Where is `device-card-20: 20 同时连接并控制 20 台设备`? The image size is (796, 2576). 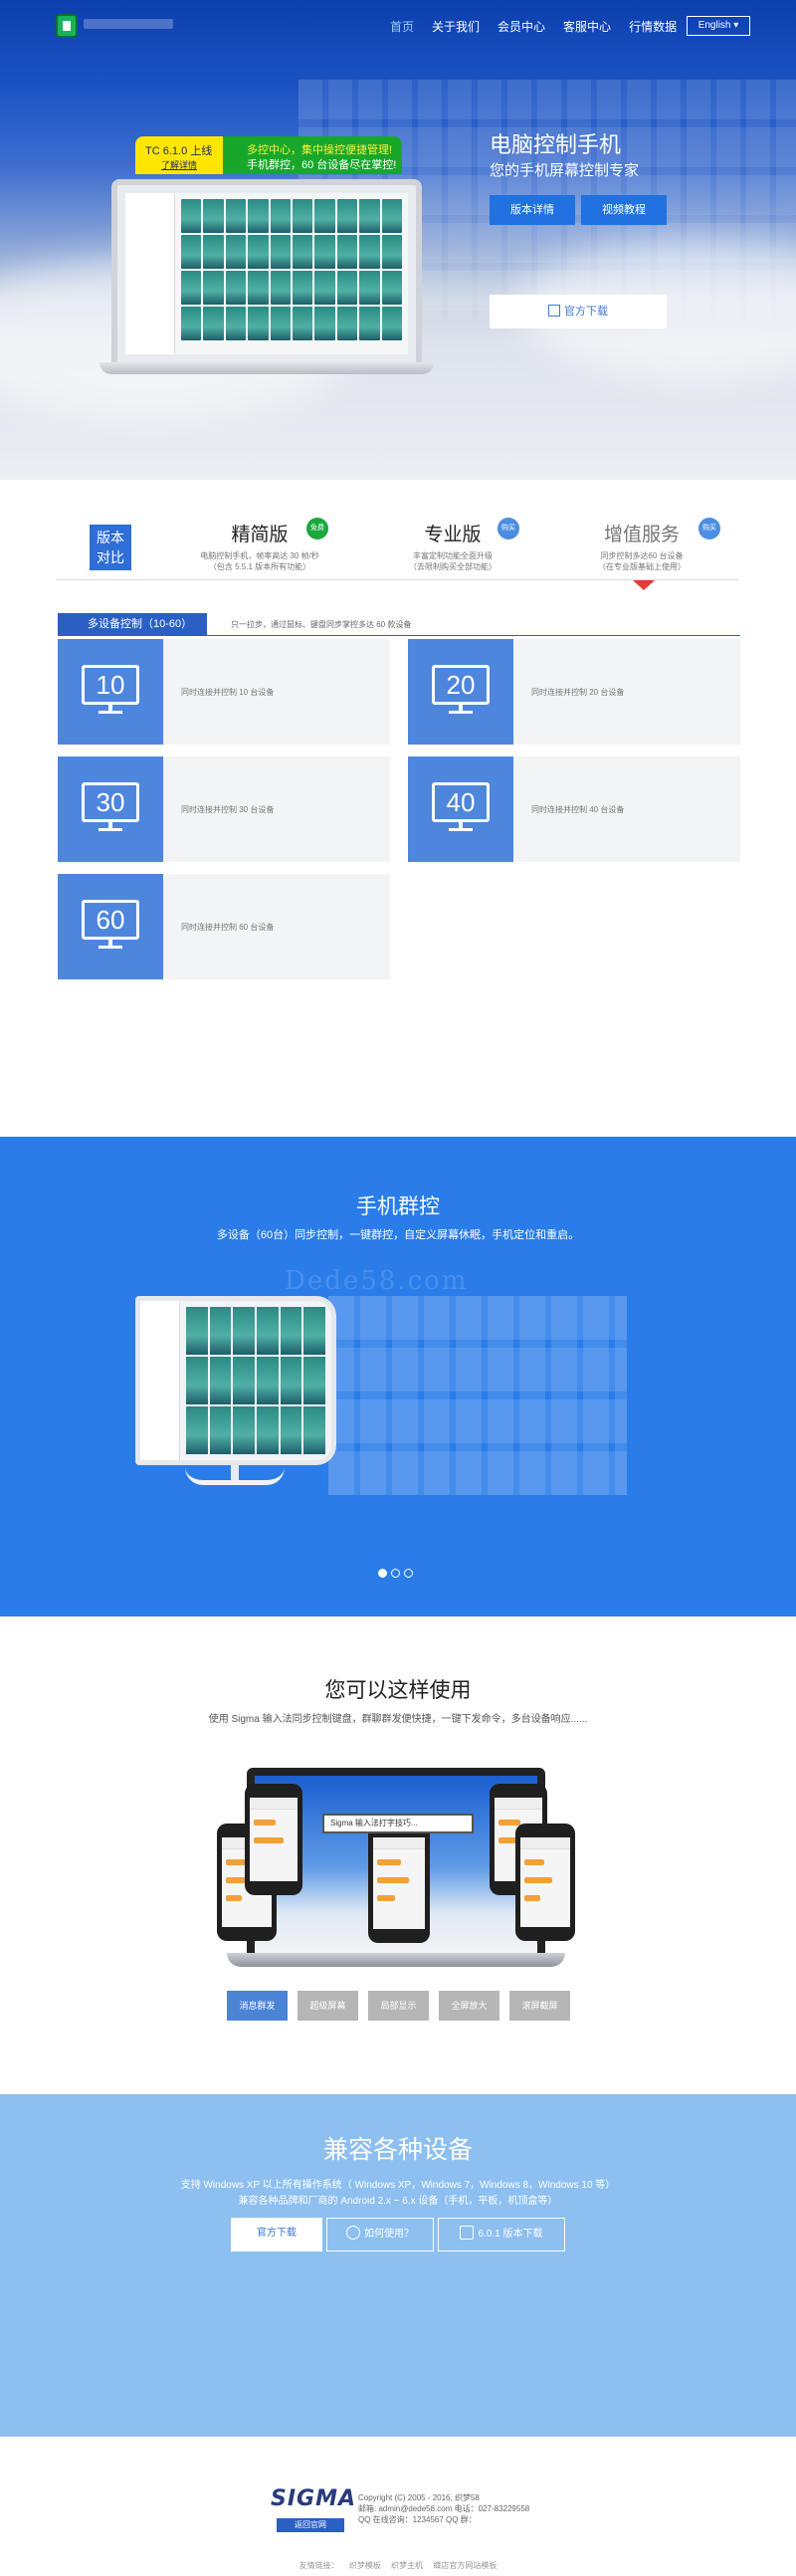
device-card-20: 20 同时连接并控制 20 台设备 is located at coordinates (574, 692).